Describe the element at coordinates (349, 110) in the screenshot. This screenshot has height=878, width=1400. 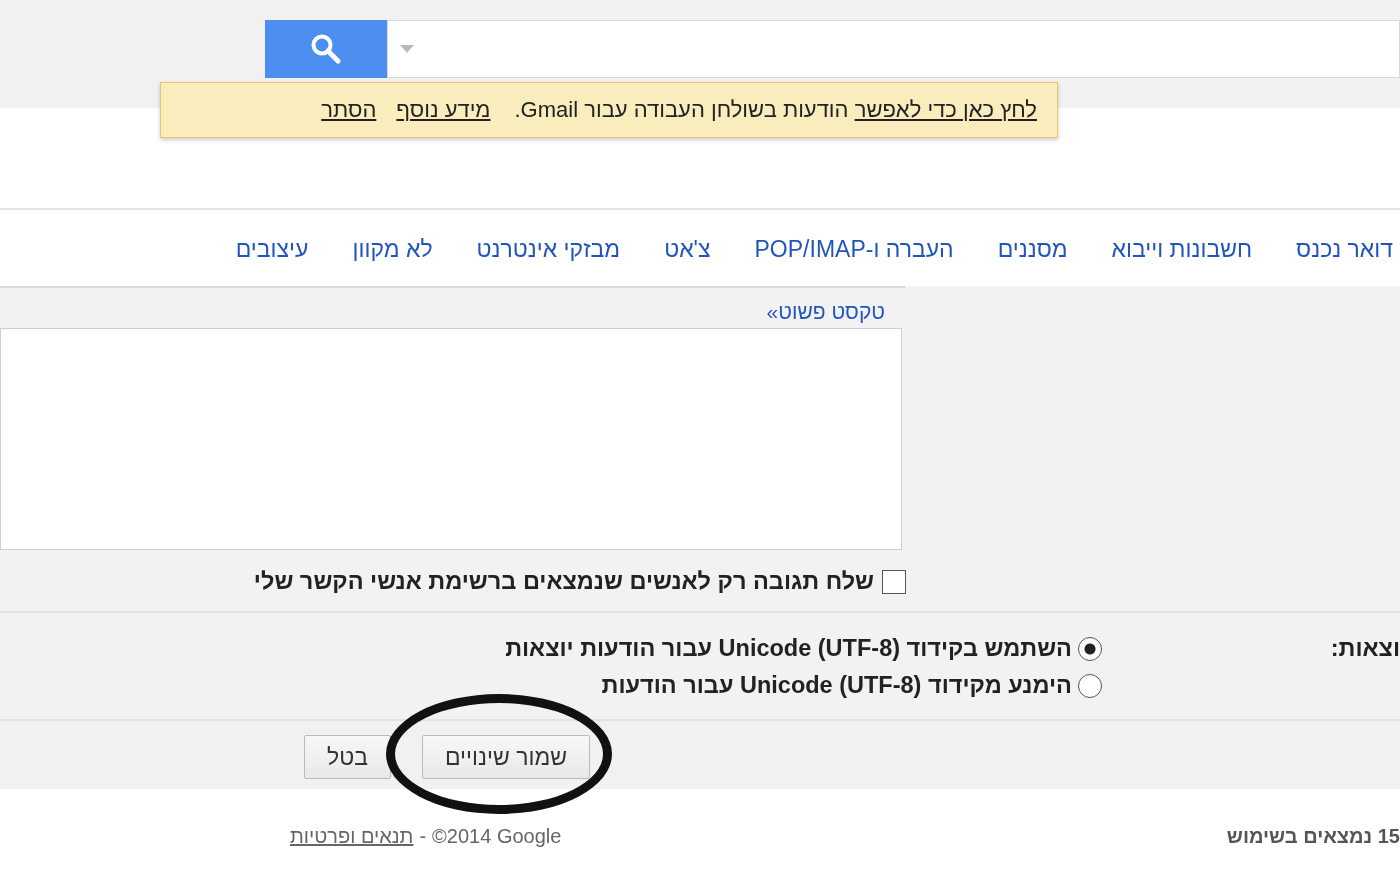
I see `notice-link: הסתר` at that location.